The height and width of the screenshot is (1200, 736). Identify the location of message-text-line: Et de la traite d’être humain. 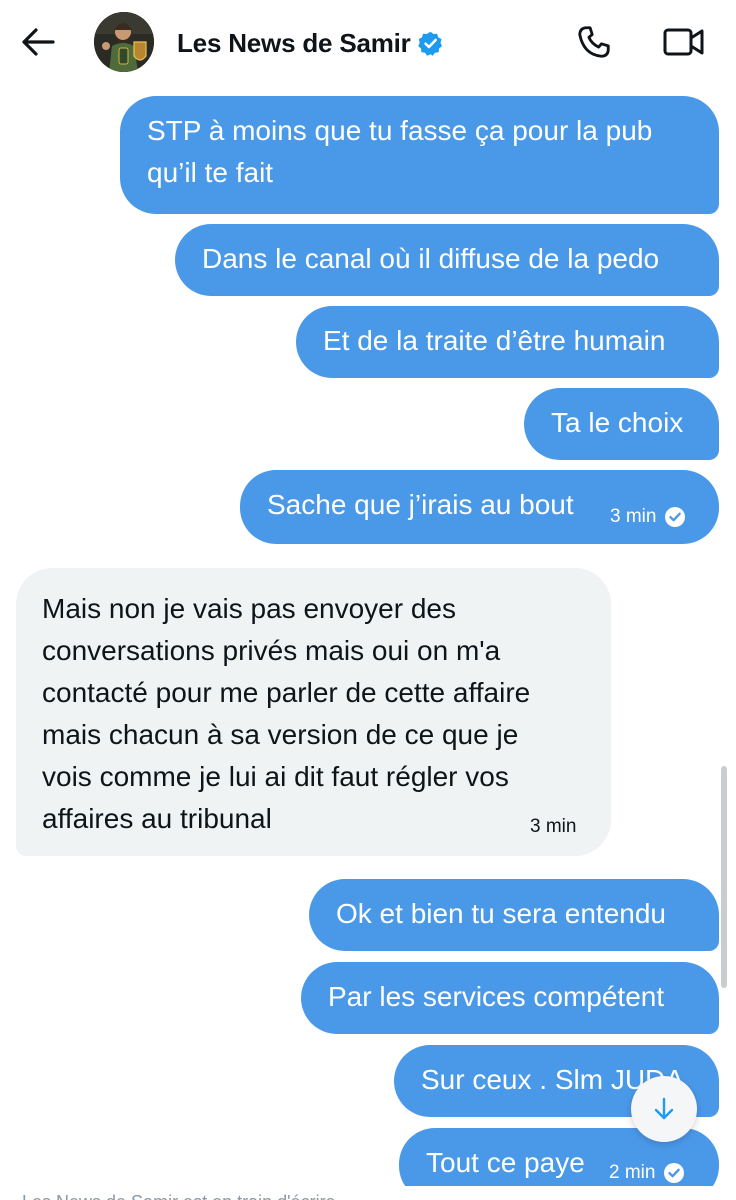
(494, 340).